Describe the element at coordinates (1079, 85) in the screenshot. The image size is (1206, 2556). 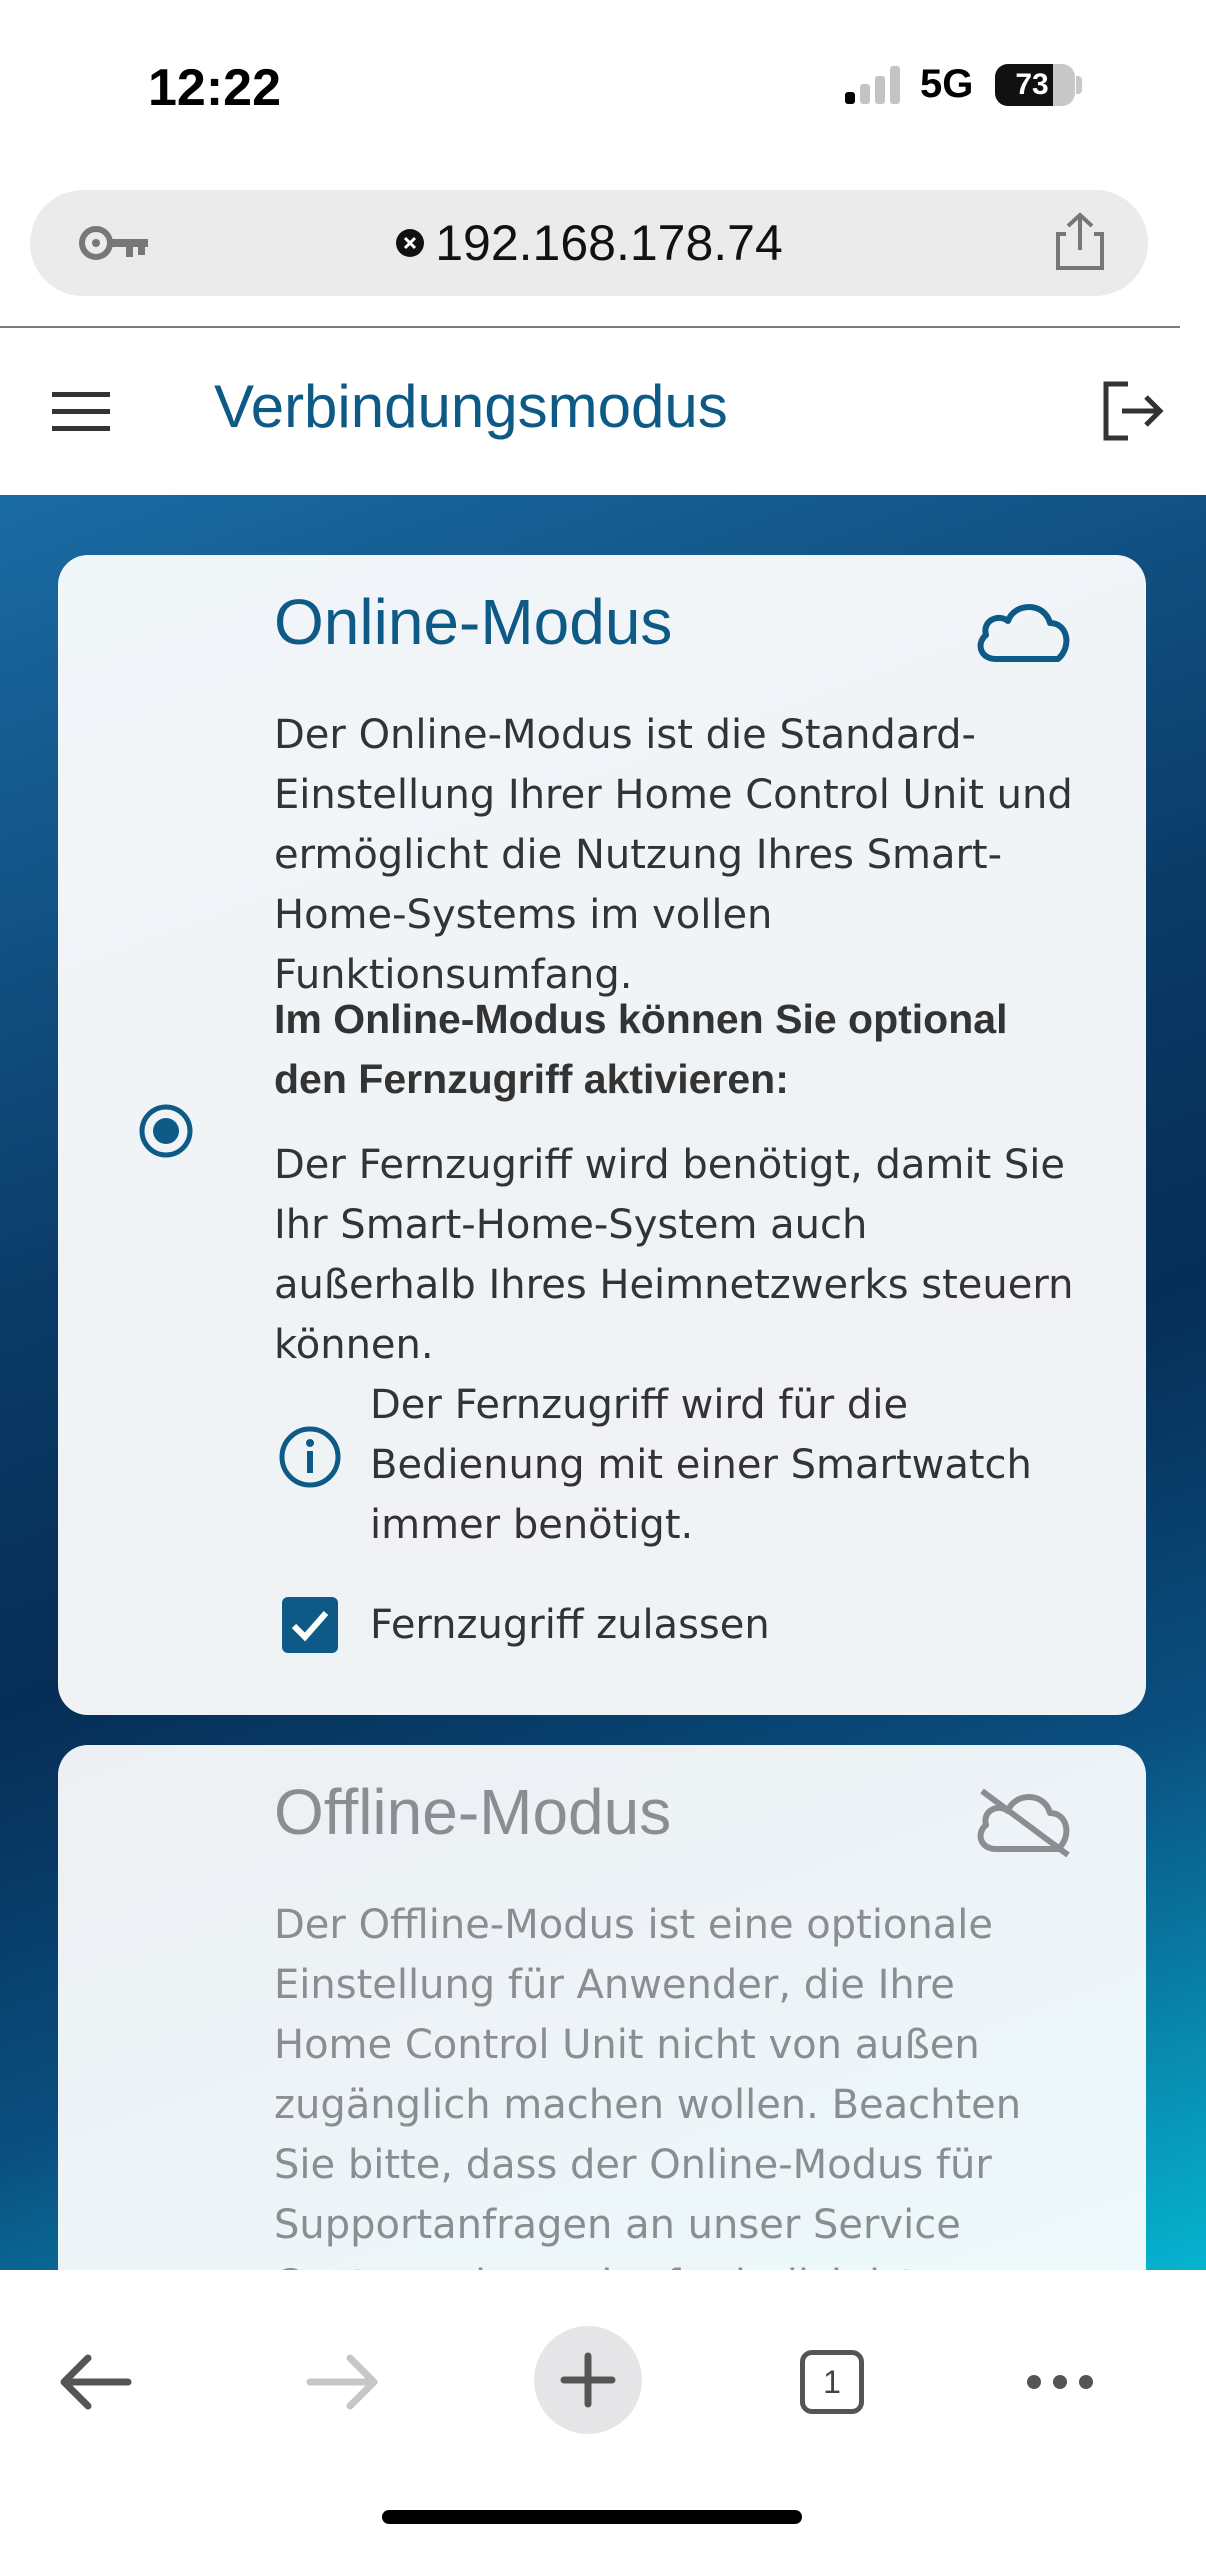
I see `battery-tip` at that location.